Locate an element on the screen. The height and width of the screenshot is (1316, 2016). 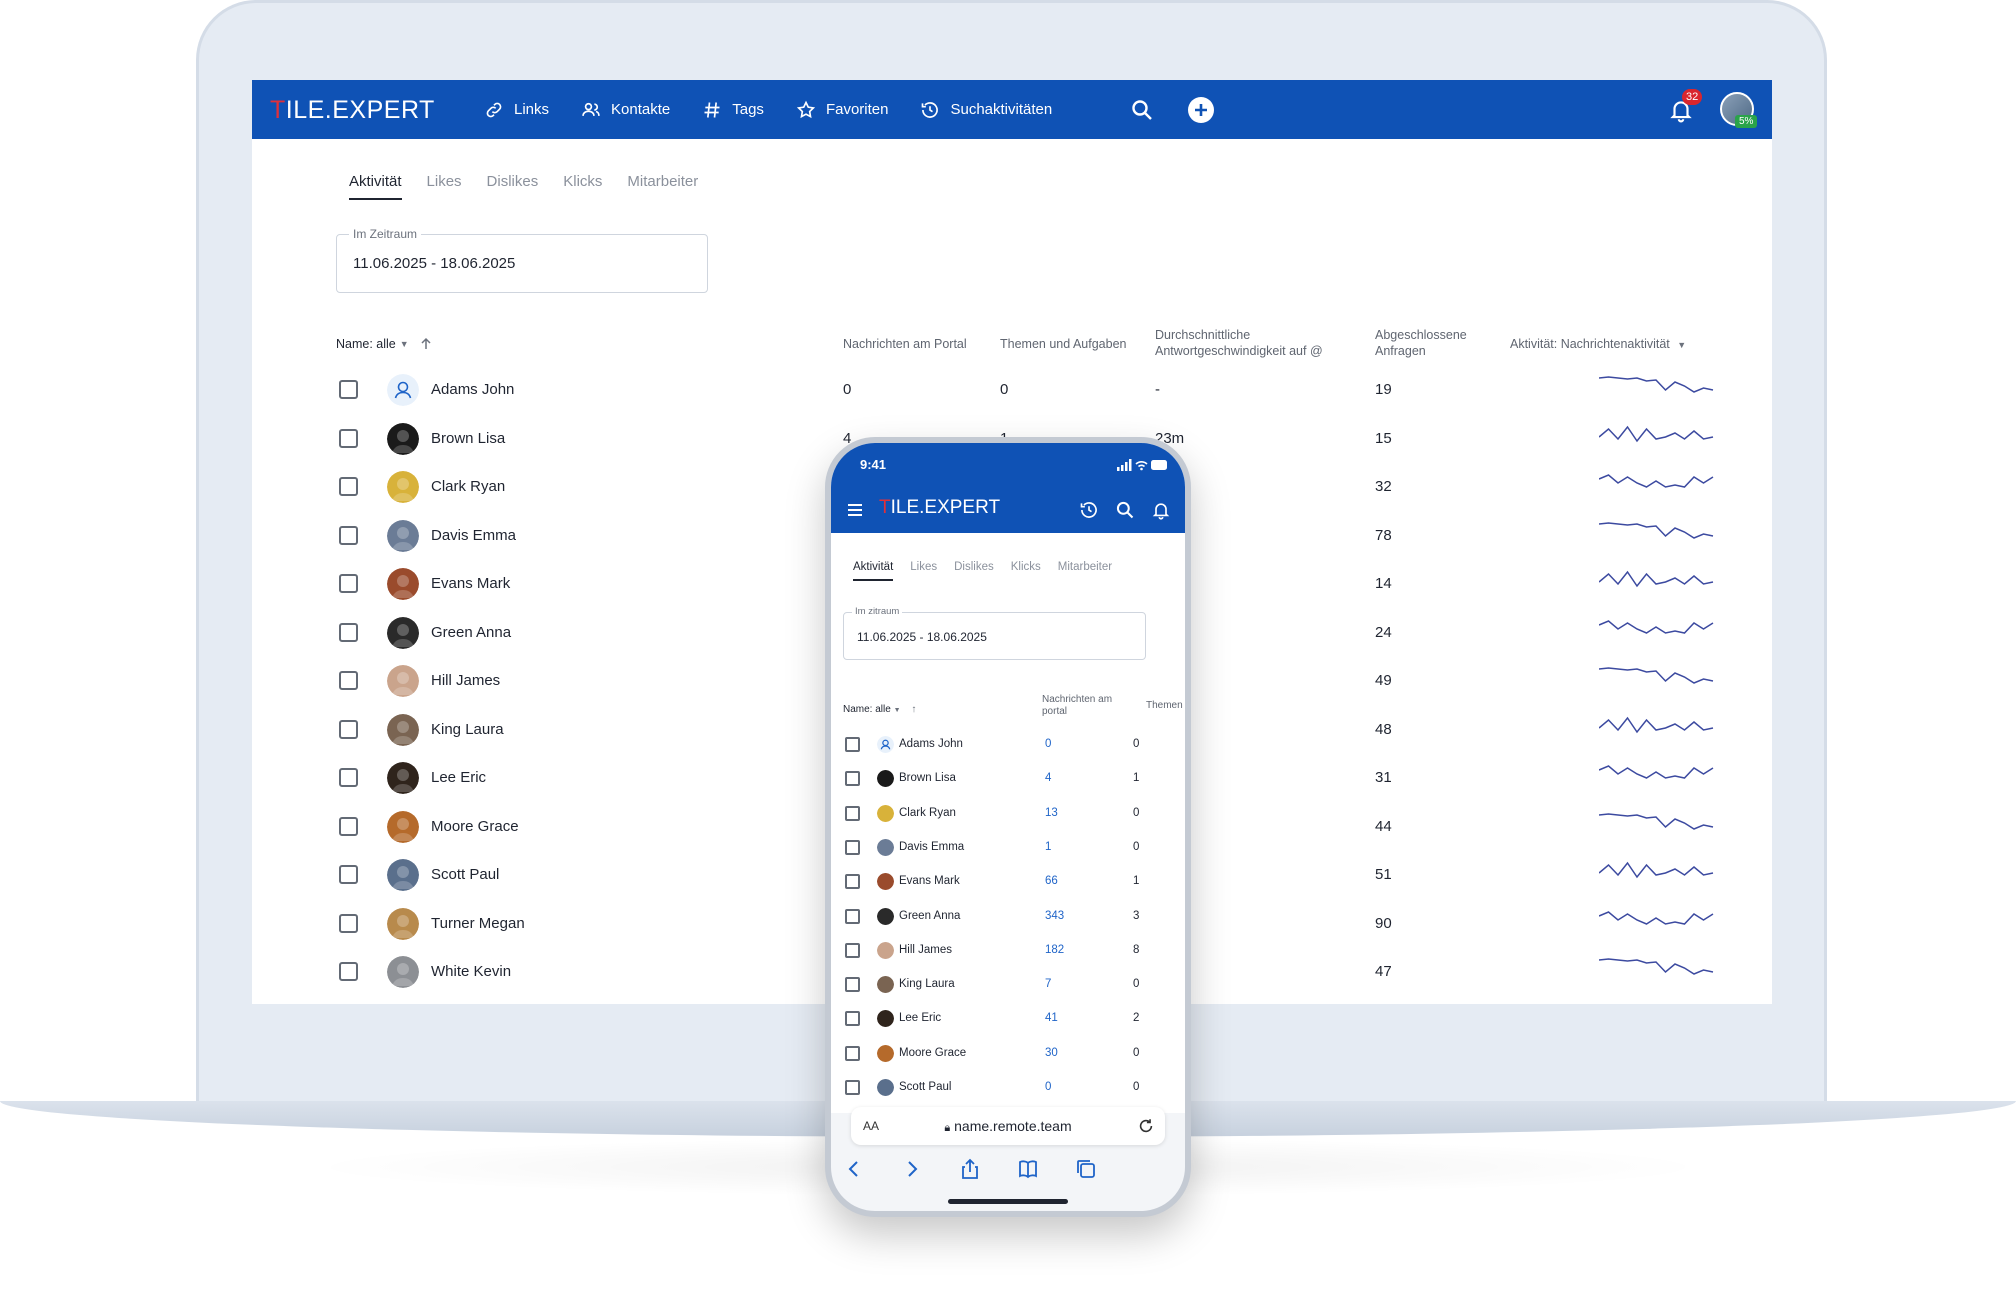
tab-dislikes: Dislikes is located at coordinates (513, 186).